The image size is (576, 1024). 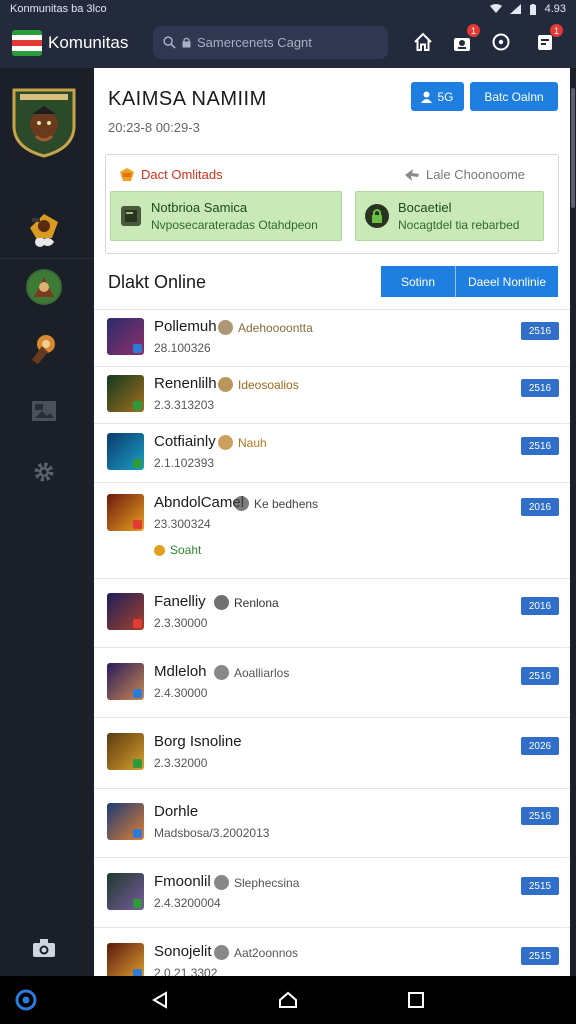 I want to click on back-button, so click(x=160, y=1000).